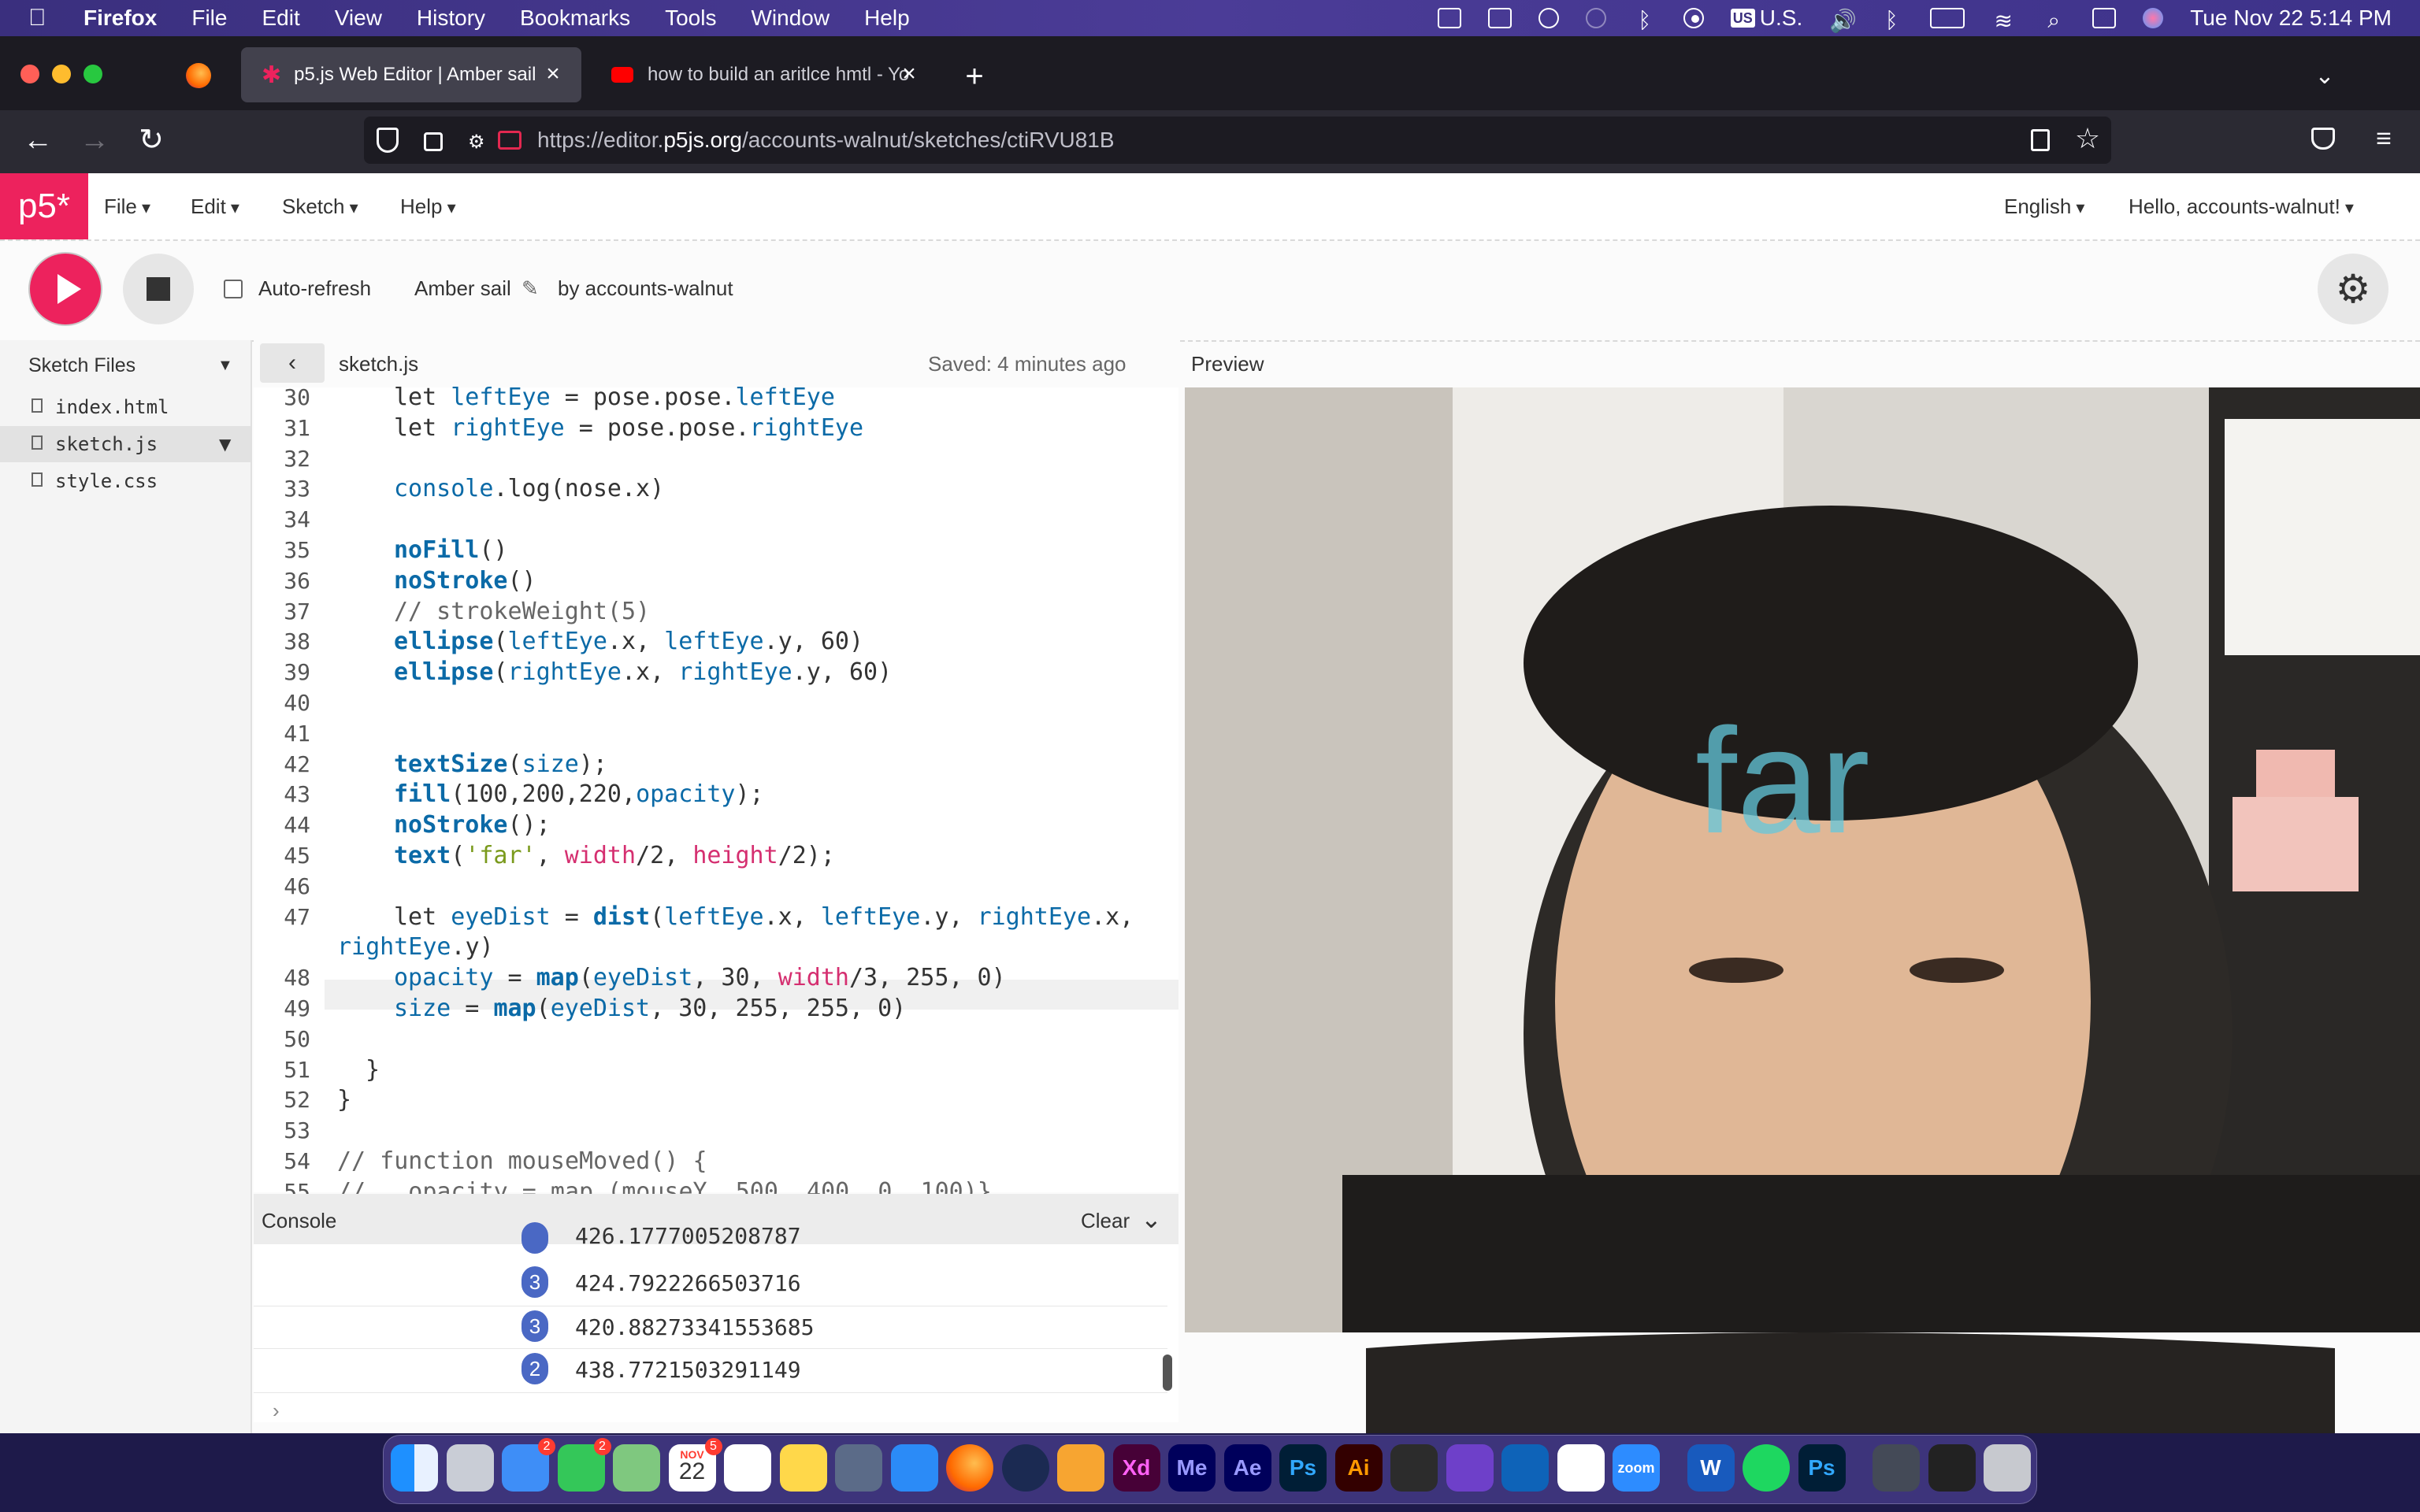  Describe the element at coordinates (38, 140) in the screenshot. I see `back-arrow-icon: ←` at that location.